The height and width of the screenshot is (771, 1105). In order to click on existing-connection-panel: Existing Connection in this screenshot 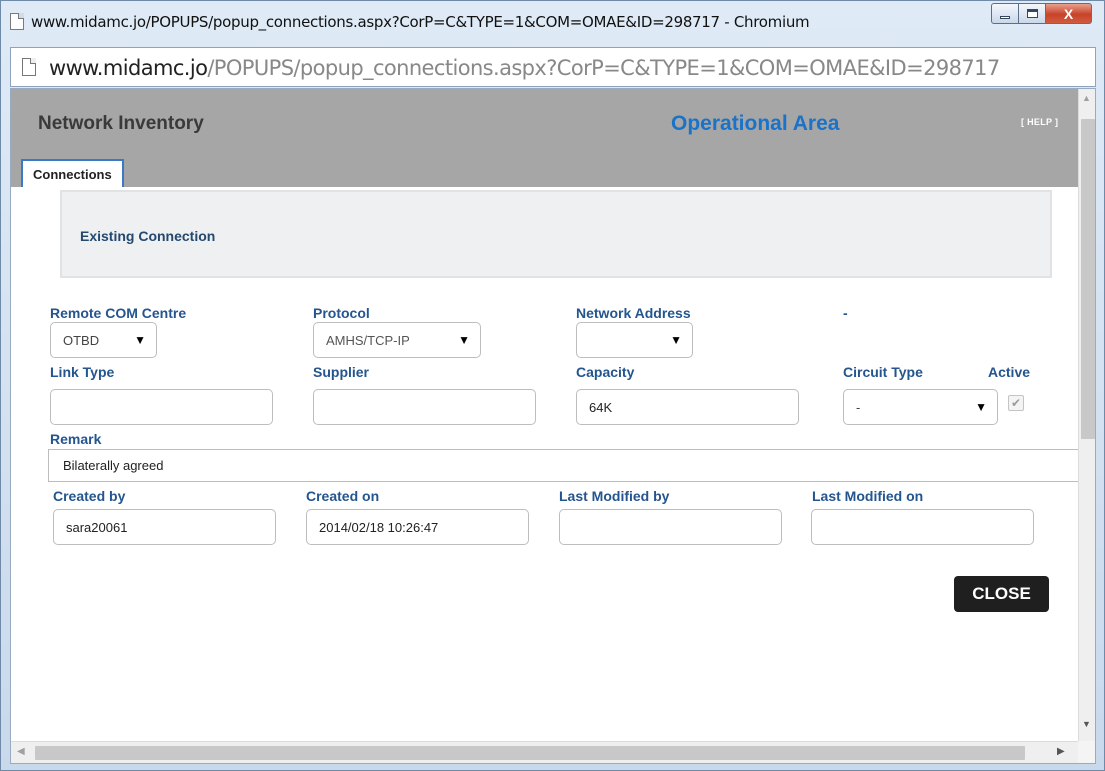, I will do `click(556, 234)`.